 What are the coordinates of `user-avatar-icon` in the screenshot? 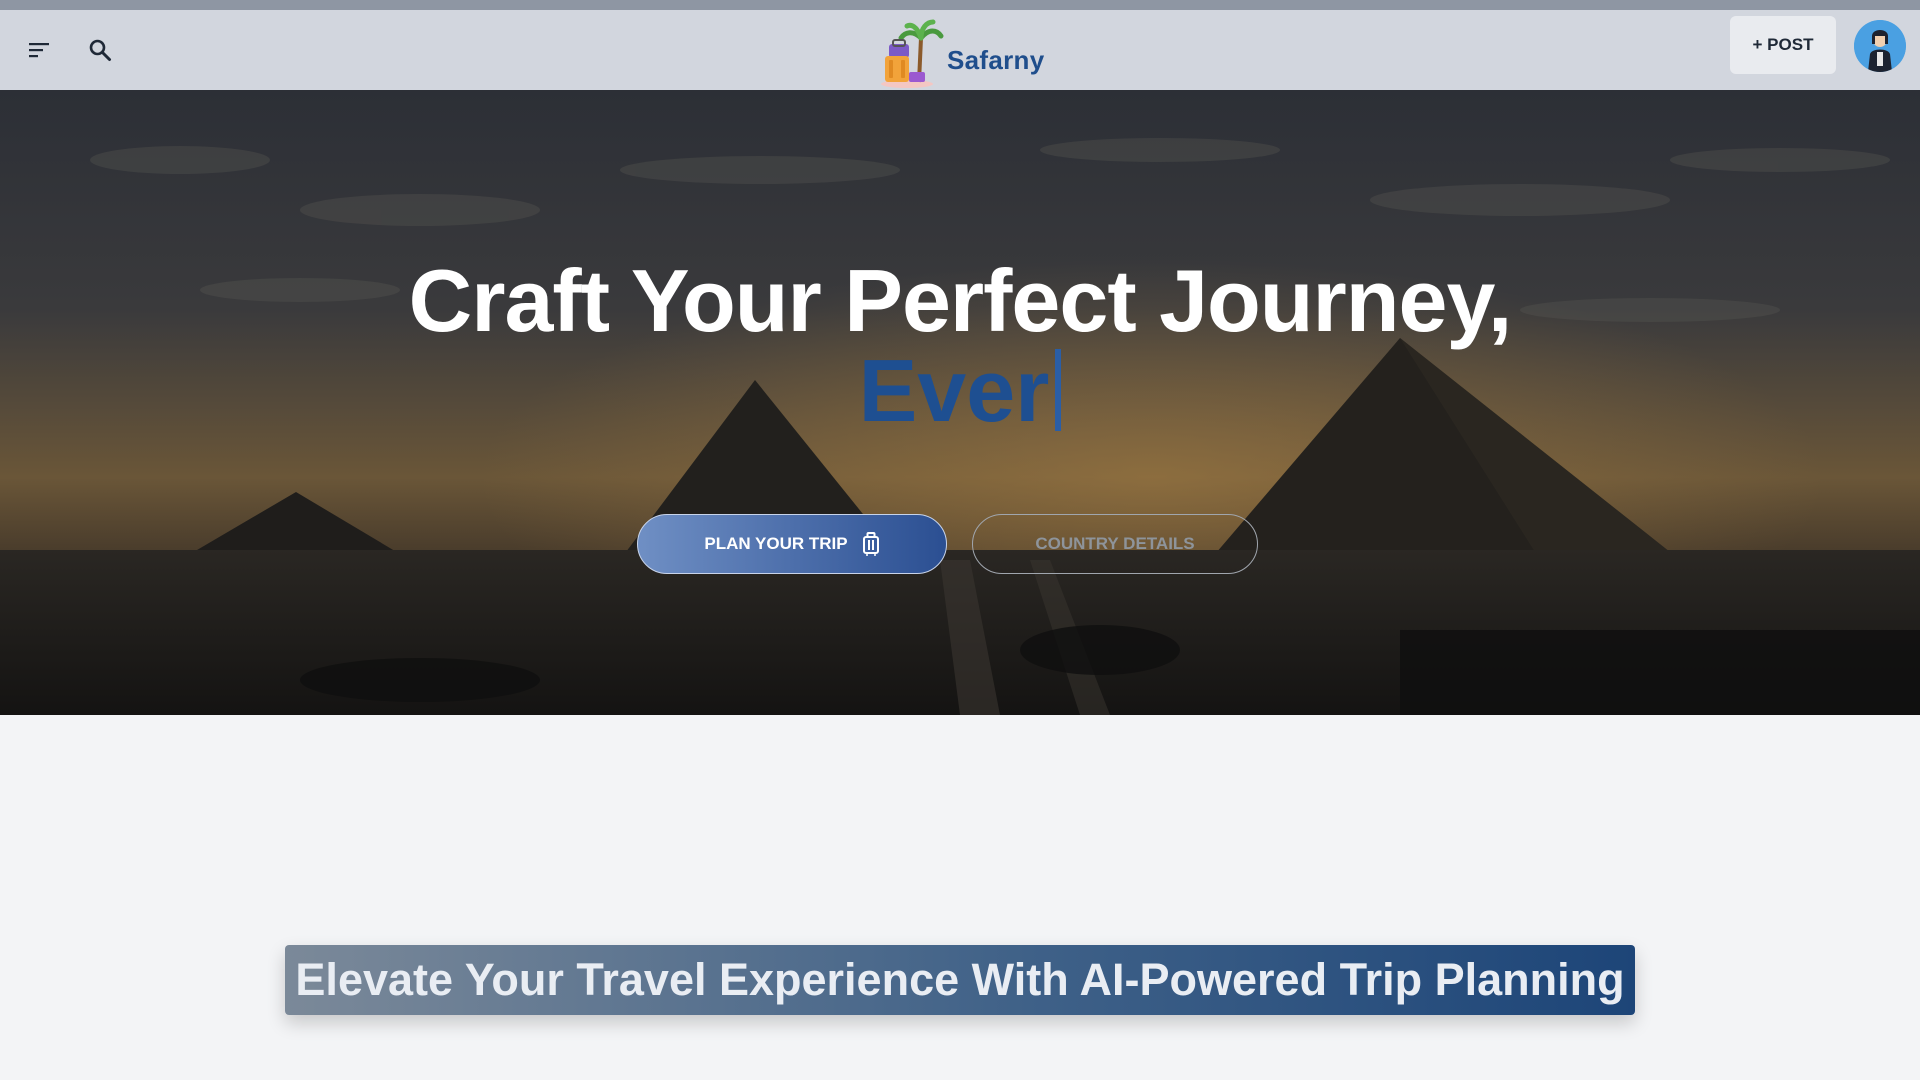 It's located at (1880, 46).